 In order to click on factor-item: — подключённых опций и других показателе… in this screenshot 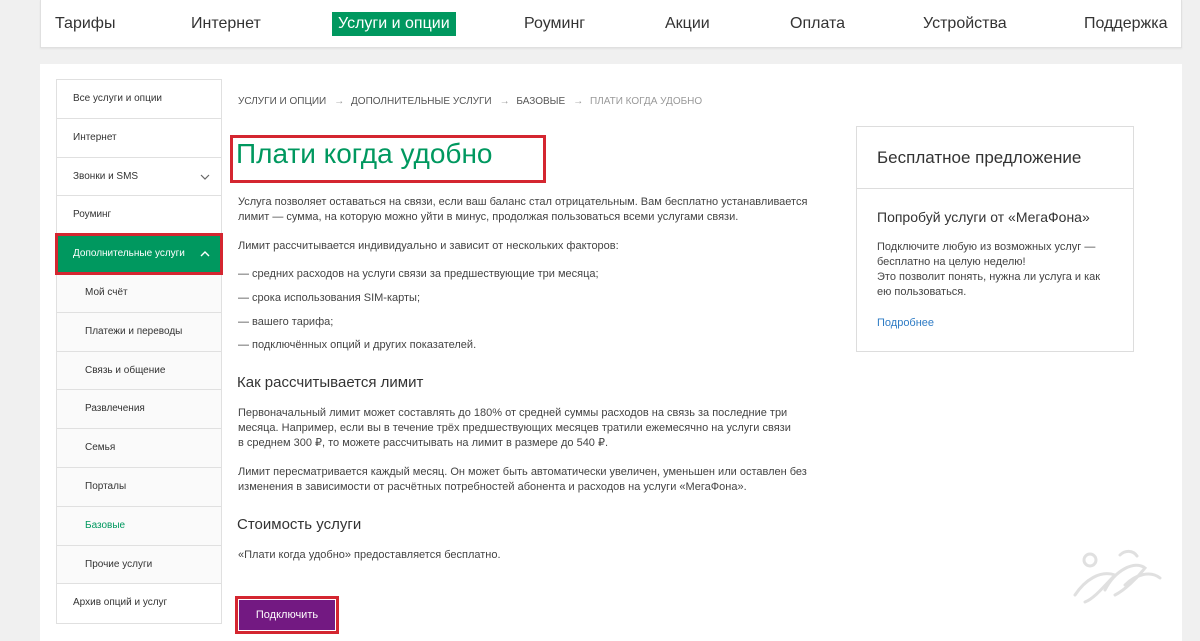, I will do `click(357, 345)`.